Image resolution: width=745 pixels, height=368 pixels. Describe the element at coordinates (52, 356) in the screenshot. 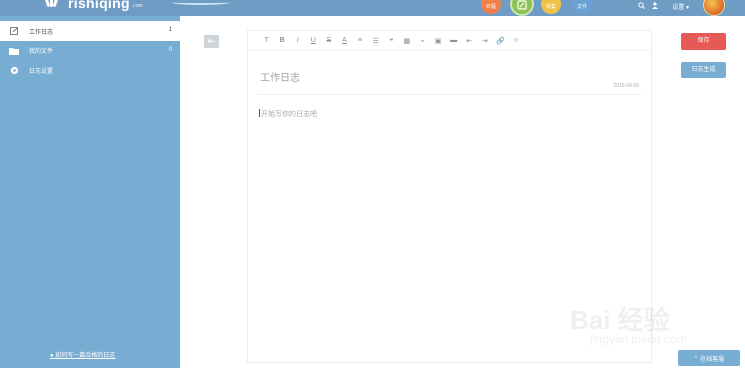

I see `question-icon: ●` at that location.